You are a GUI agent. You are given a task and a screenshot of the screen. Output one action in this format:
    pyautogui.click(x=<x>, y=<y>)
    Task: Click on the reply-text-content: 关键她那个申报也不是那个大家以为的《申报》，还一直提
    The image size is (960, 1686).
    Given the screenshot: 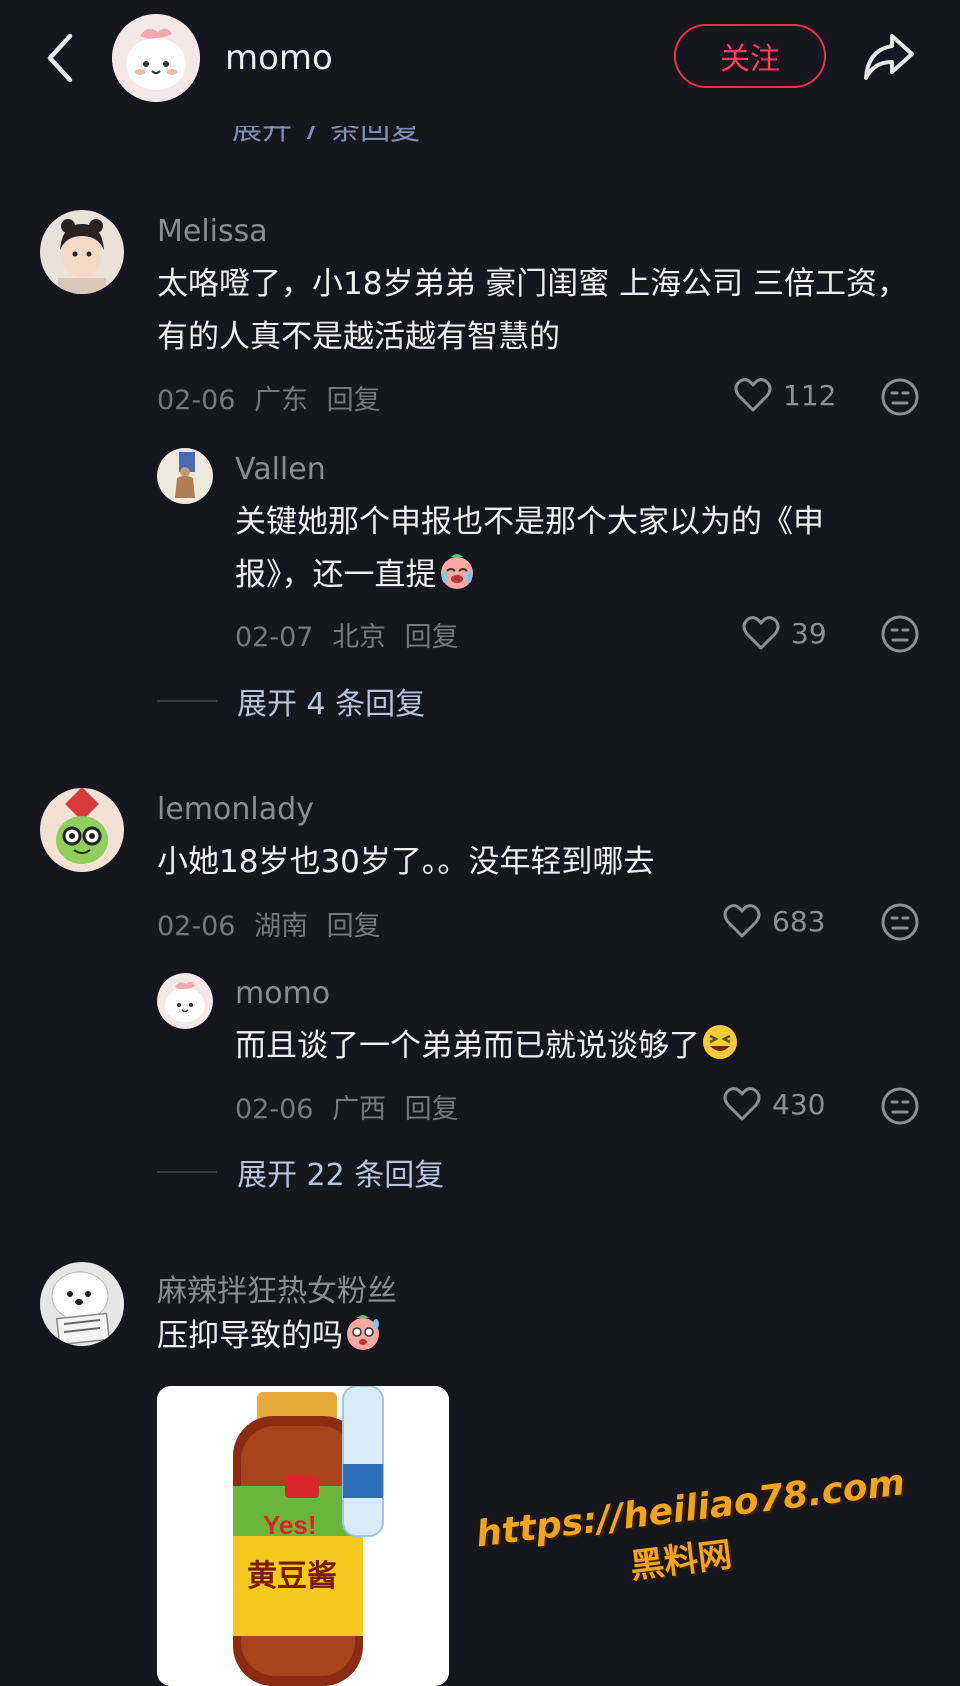 What is the action you would take?
    pyautogui.click(x=529, y=548)
    